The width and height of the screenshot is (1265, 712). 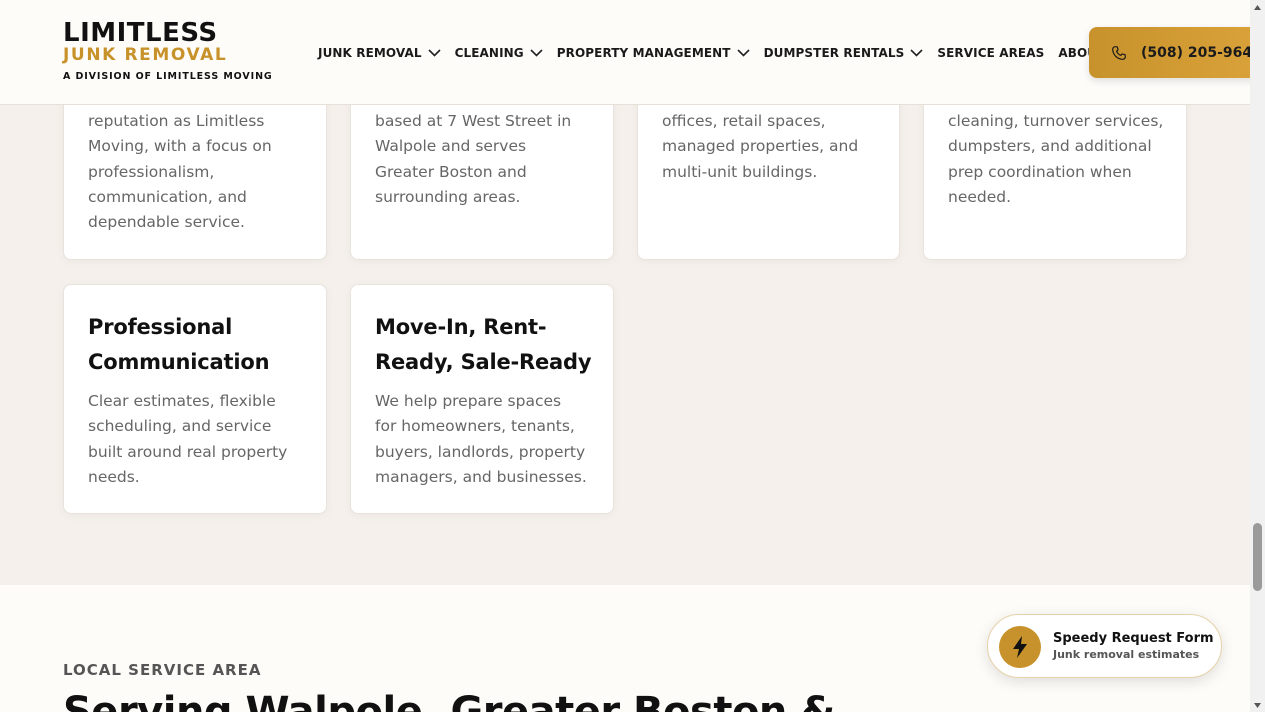 I want to click on card-line: reputation as Limitless, so click(x=176, y=121).